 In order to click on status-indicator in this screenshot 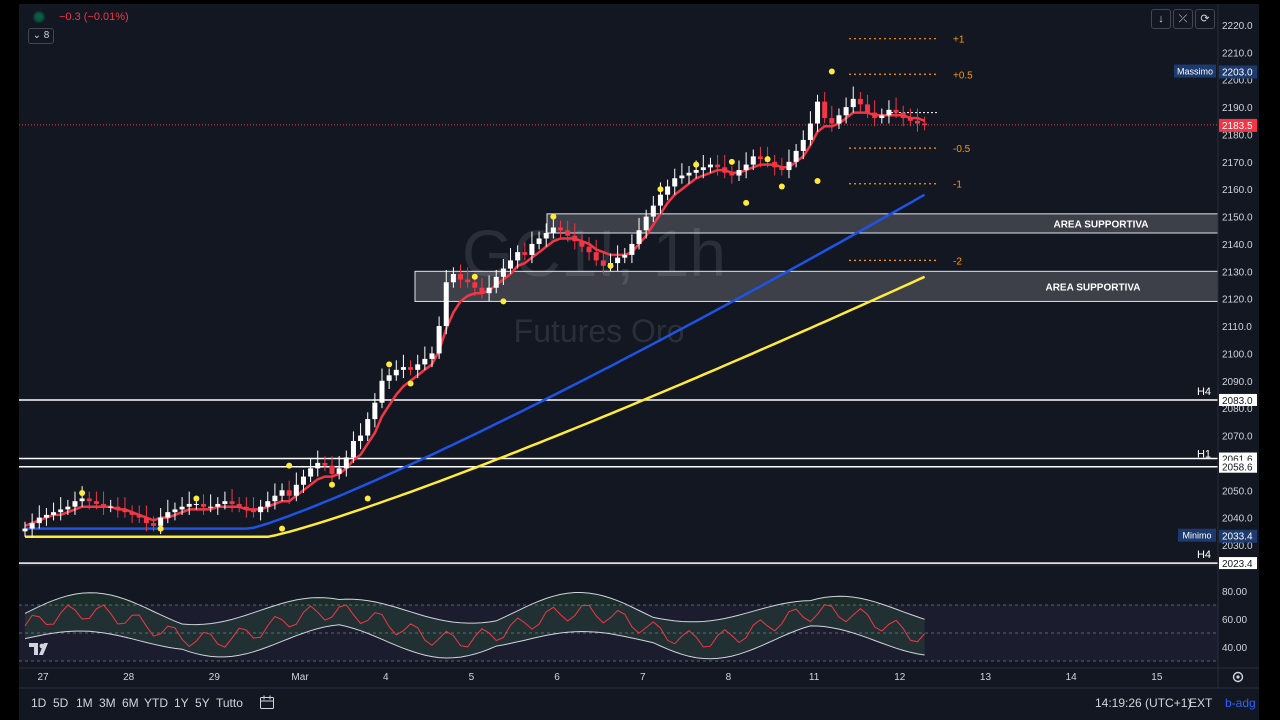, I will do `click(39, 18)`.